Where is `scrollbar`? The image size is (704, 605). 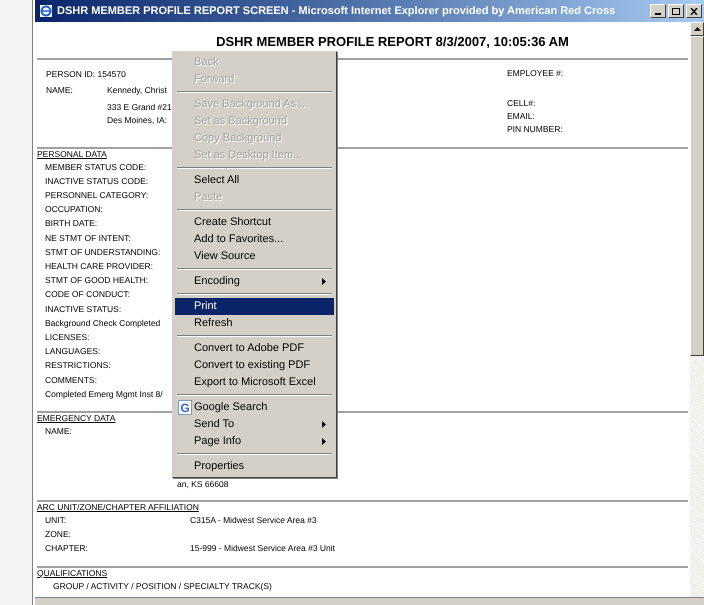 scrollbar is located at coordinates (697, 309).